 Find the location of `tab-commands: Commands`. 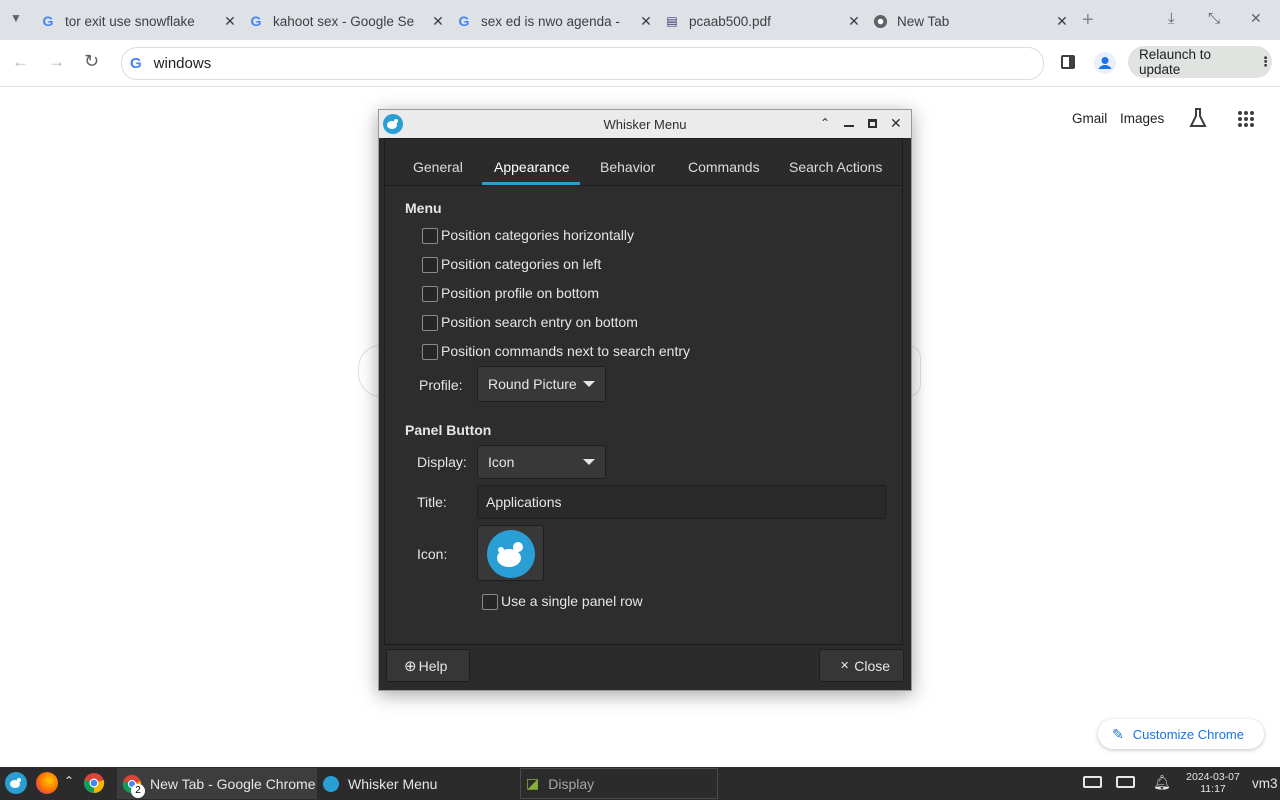

tab-commands: Commands is located at coordinates (724, 177).